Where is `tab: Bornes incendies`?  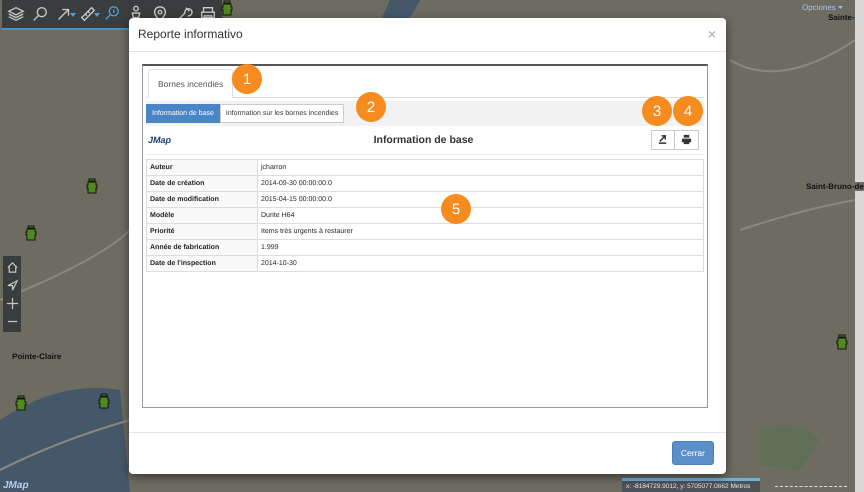
tab: Bornes incendies is located at coordinates (191, 83).